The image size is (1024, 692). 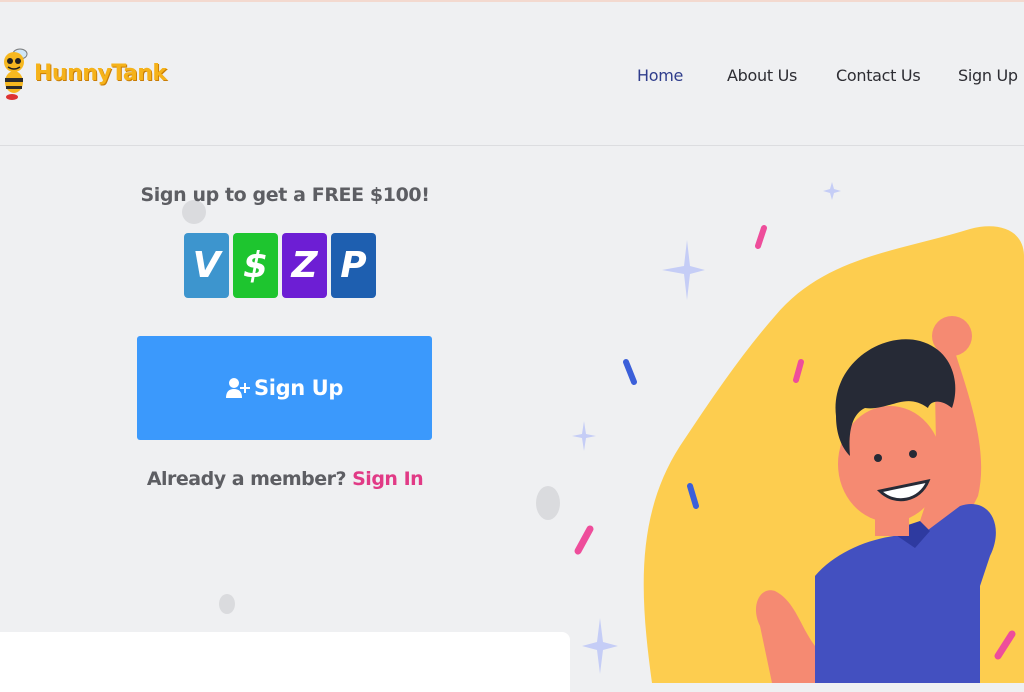 I want to click on nav-sign-up: Sign Up, so click(x=988, y=75).